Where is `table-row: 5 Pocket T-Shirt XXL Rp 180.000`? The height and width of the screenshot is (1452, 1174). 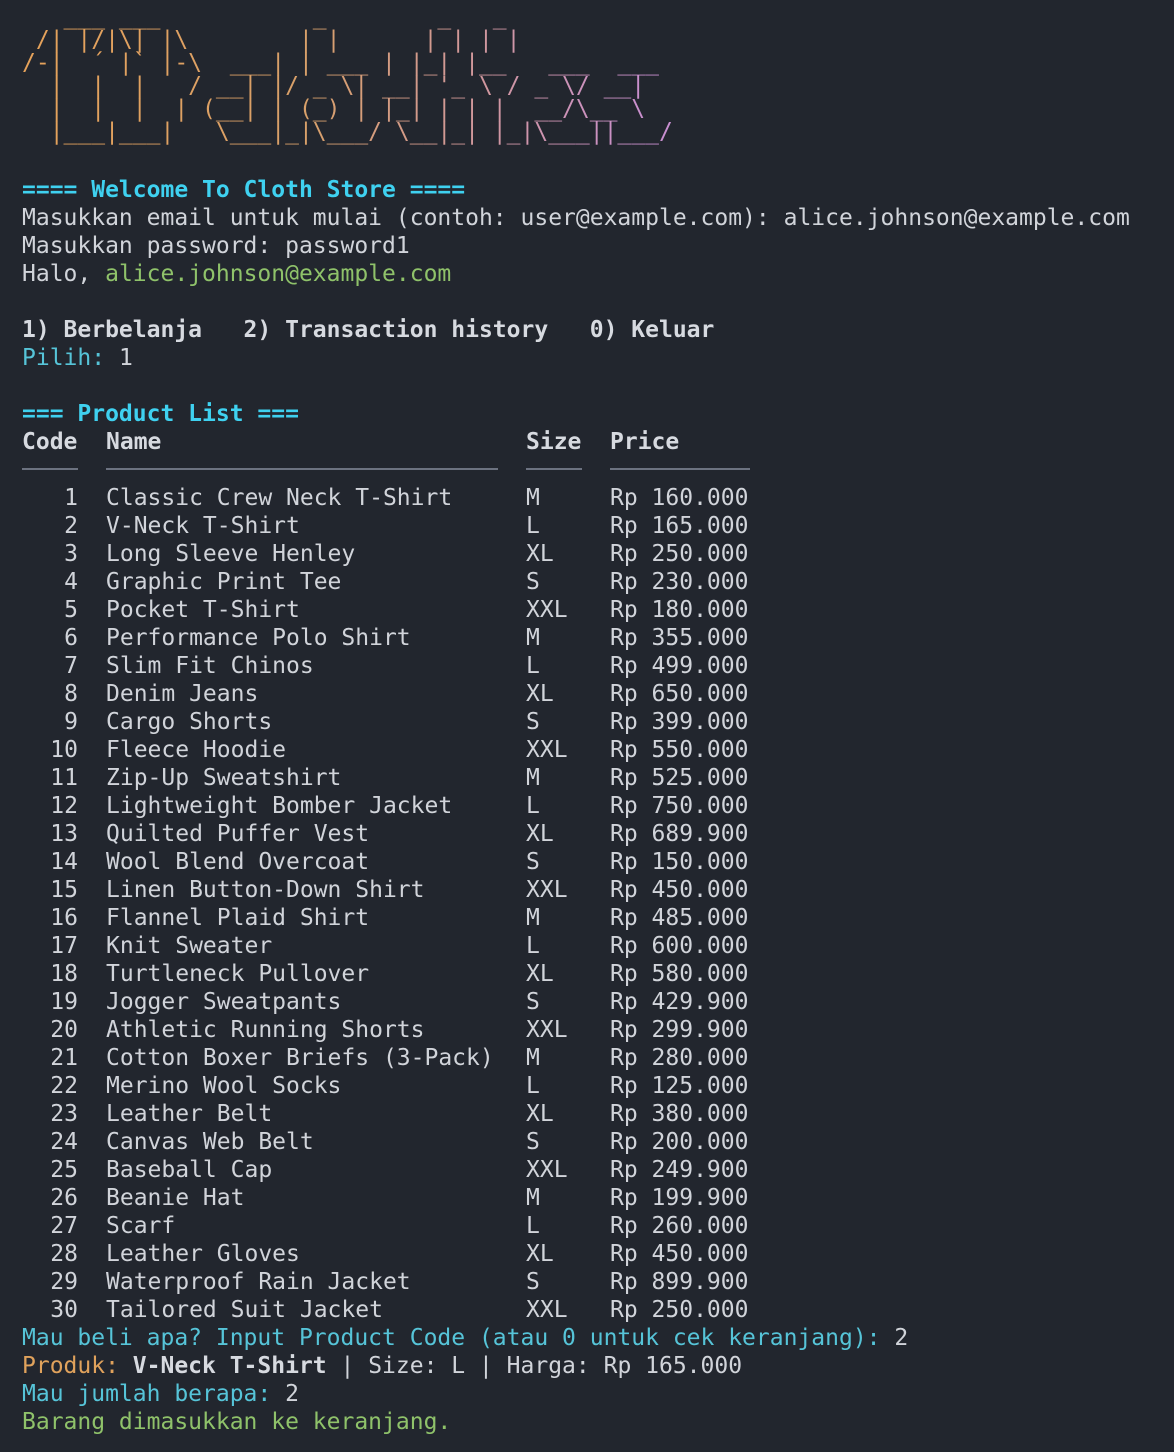
table-row: 5 Pocket T-Shirt XXL Rp 180.000 is located at coordinates (592, 610).